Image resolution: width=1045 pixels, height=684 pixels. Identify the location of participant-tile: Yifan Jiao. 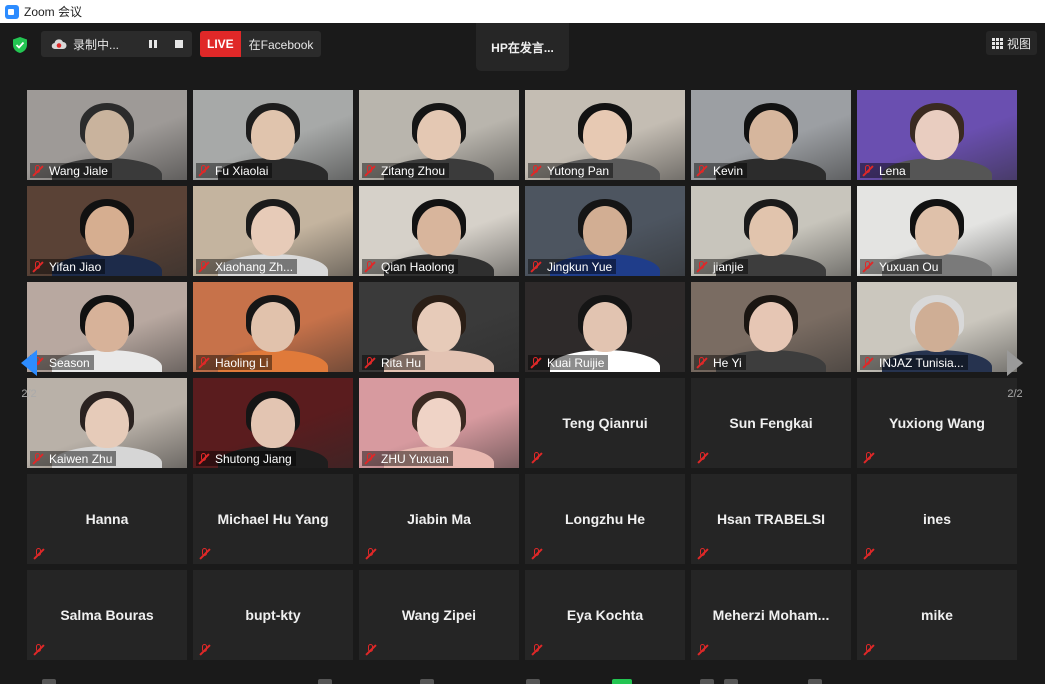
(107, 231).